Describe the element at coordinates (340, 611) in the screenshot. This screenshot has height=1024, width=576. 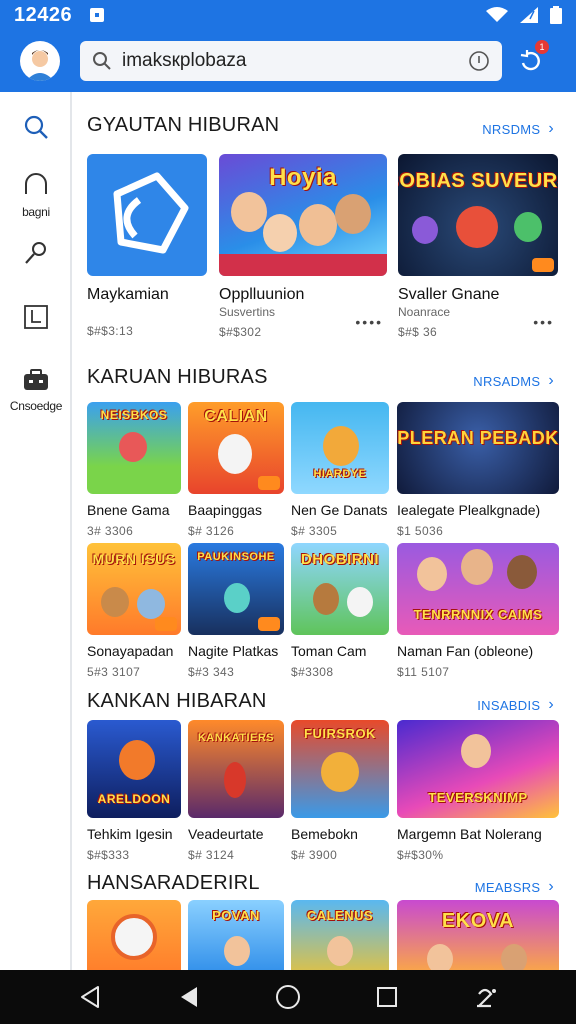
I see `game-card: DHOBIRNI Toman Cam $#3308` at that location.